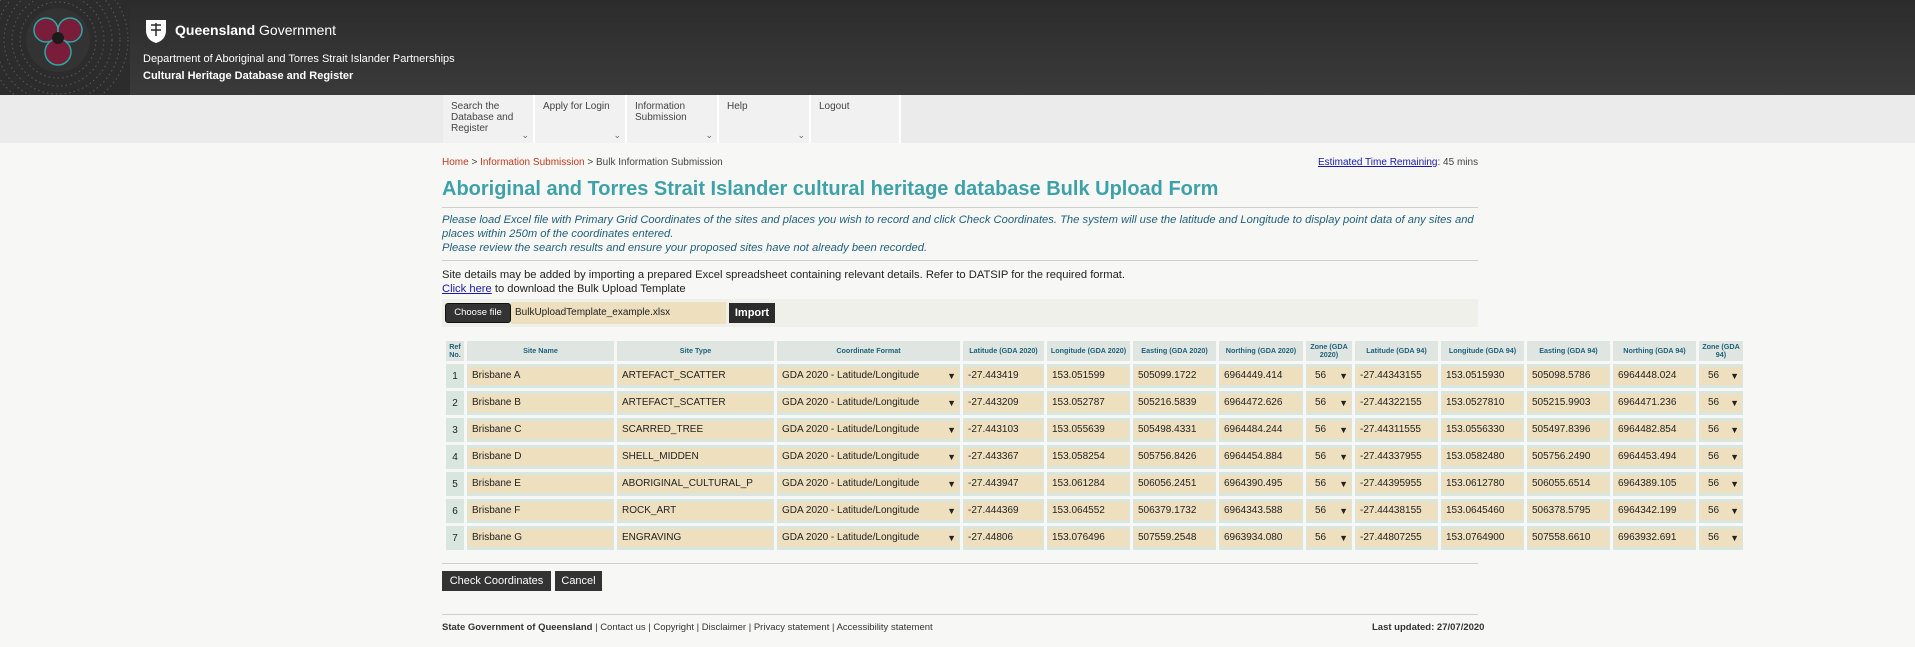  What do you see at coordinates (1396, 484) in the screenshot?
I see `latitude-gda94-field: -27.44395955` at bounding box center [1396, 484].